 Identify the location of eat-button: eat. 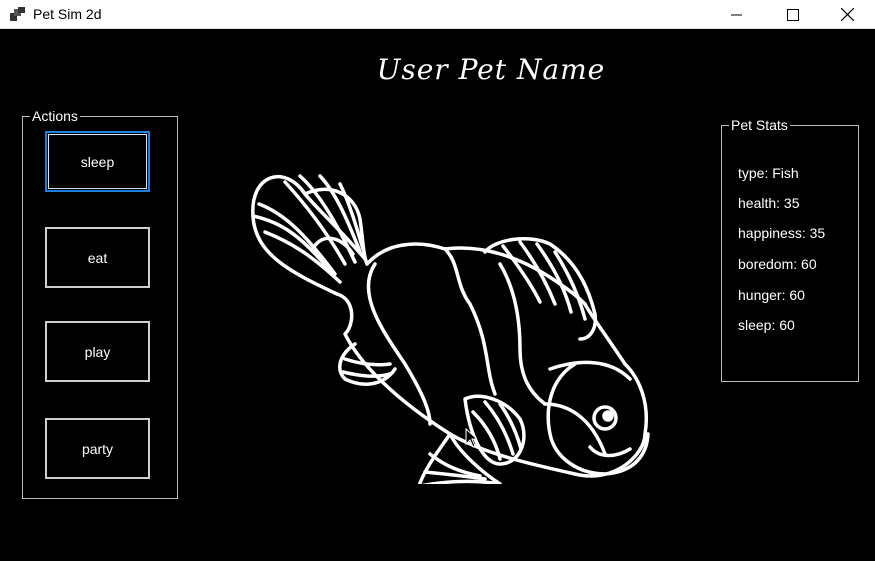
(97, 257).